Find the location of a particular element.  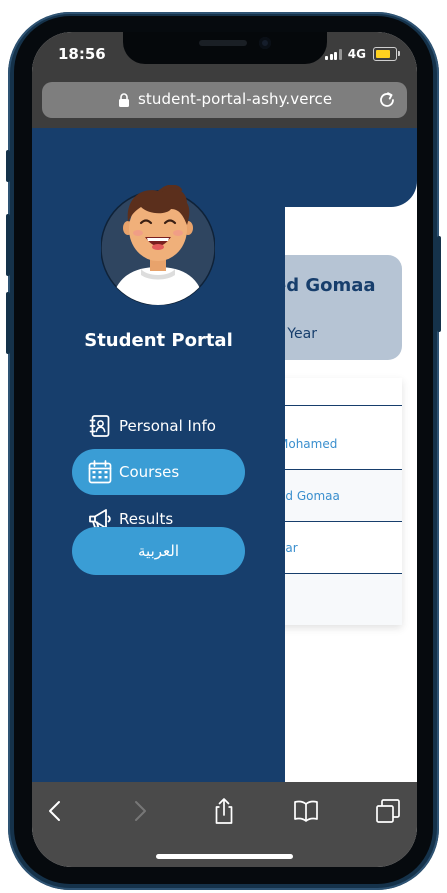

sidebar-item-label: Courses is located at coordinates (149, 472).